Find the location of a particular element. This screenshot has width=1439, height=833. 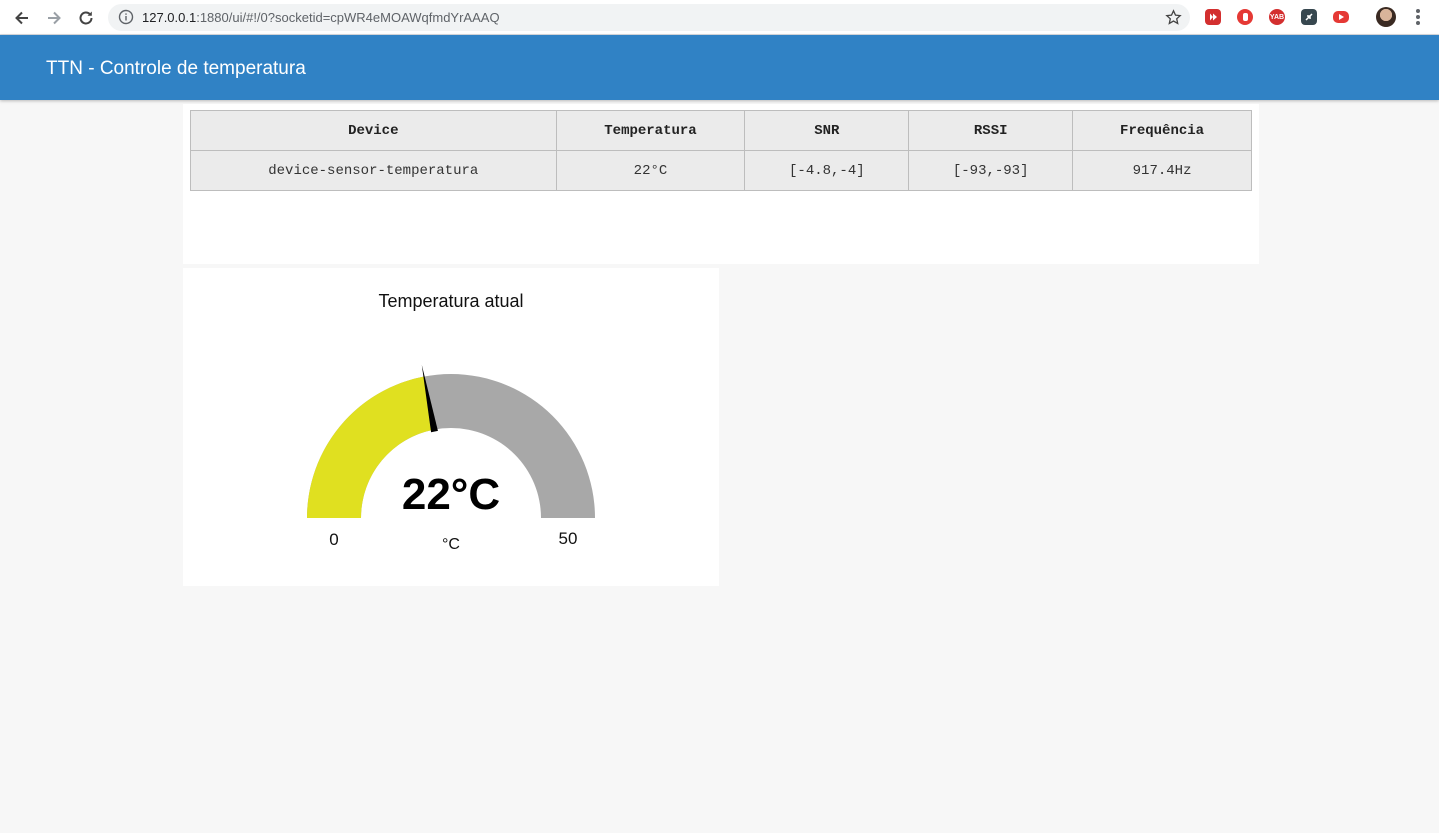

reload-button is located at coordinates (86, 18).